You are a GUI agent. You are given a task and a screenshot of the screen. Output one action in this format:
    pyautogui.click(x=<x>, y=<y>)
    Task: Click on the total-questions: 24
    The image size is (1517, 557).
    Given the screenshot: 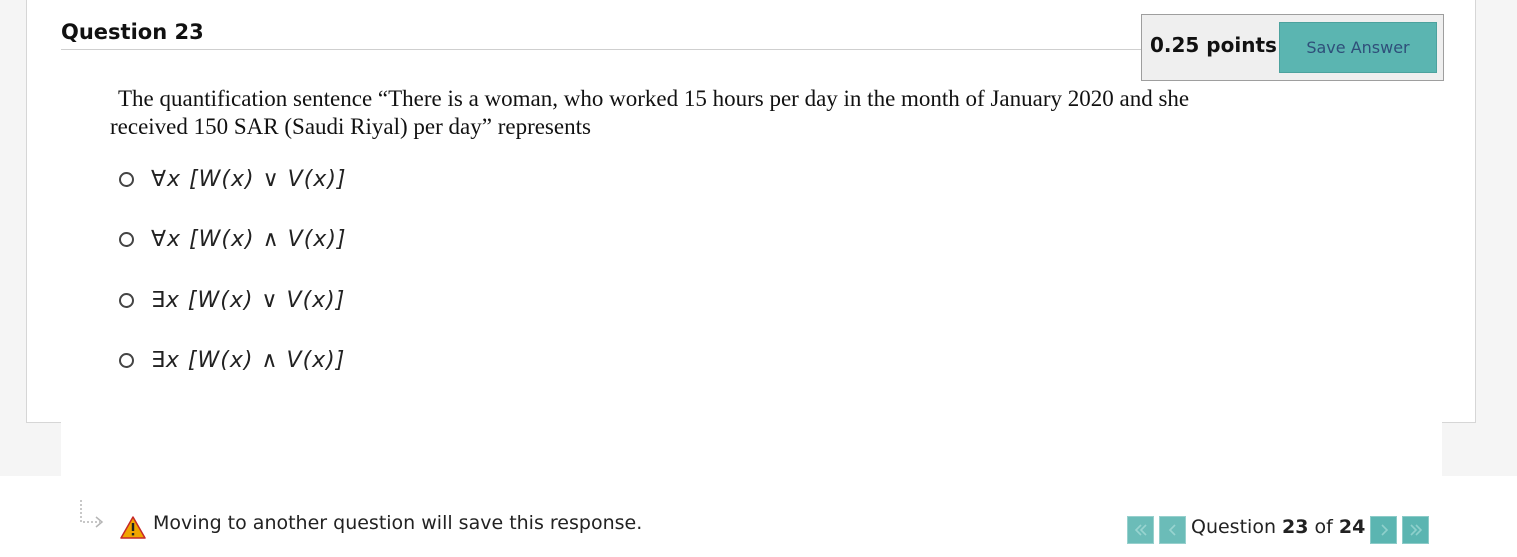 What is the action you would take?
    pyautogui.click(x=1352, y=527)
    